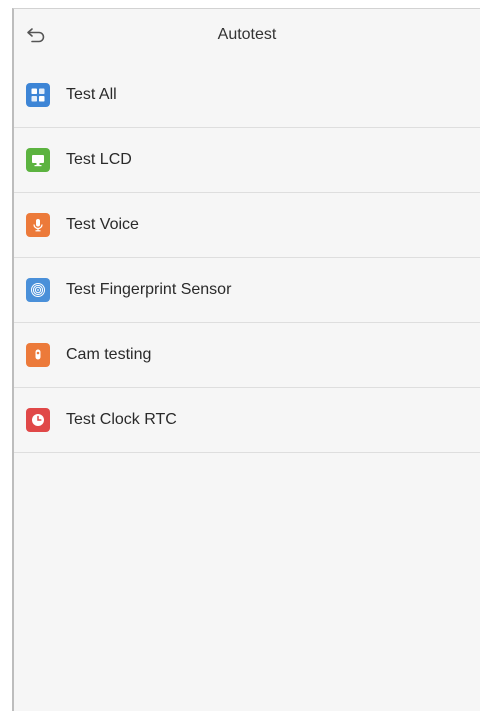 The height and width of the screenshot is (711, 480). Describe the element at coordinates (247, 95) in the screenshot. I see `menu-item-test-all: Test All` at that location.